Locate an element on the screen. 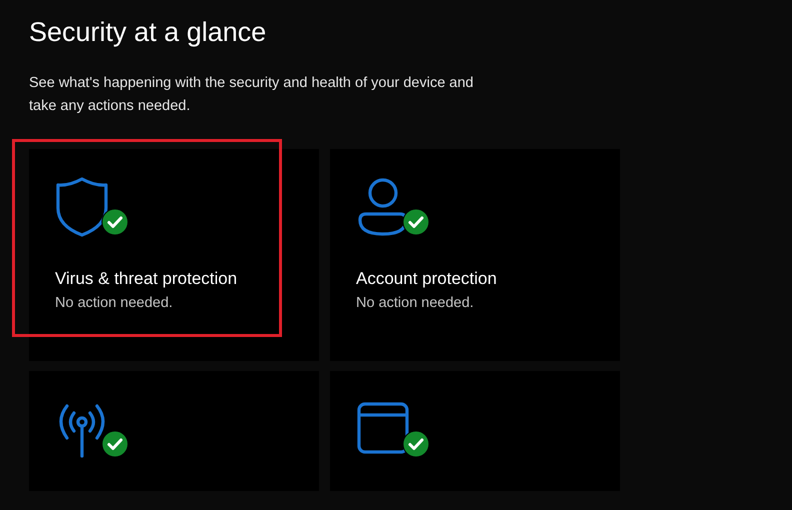 Image resolution: width=792 pixels, height=510 pixels. page-title: Security at a glance is located at coordinates (148, 32).